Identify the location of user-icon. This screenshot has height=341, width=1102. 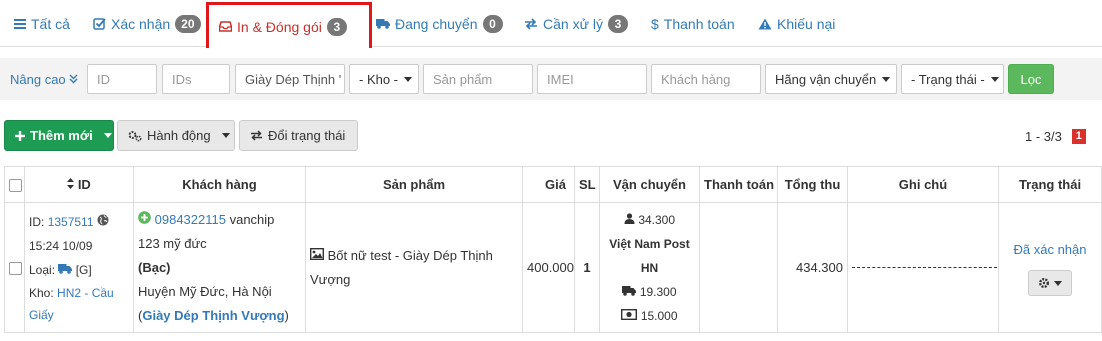
(629, 218).